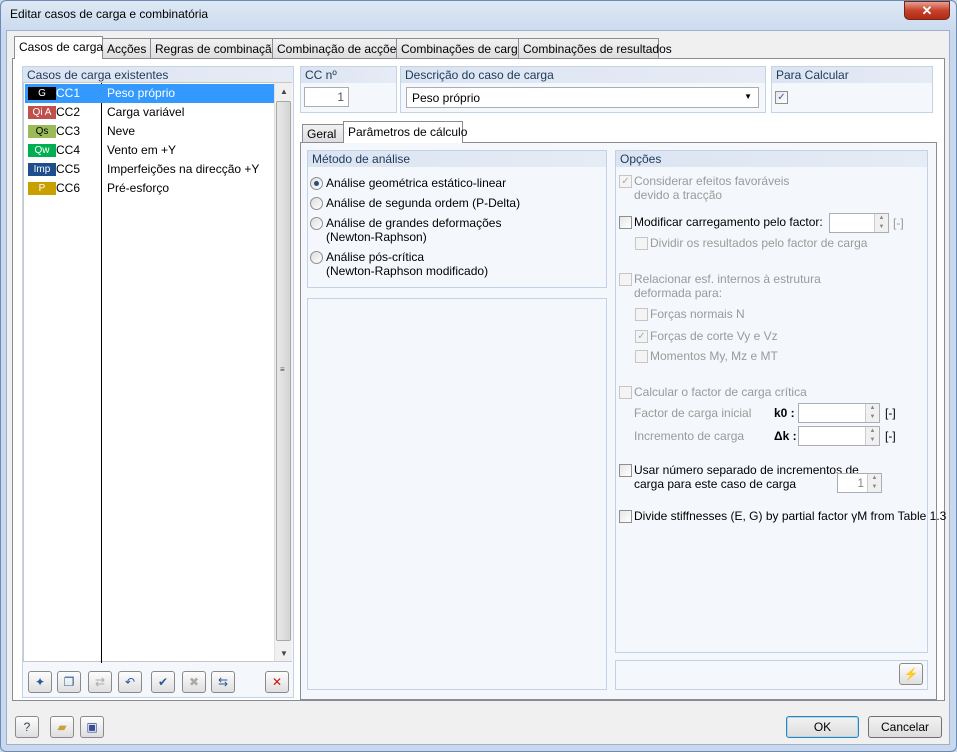 This screenshot has width=957, height=752. I want to click on calc-checkbox: ✓, so click(781, 97).